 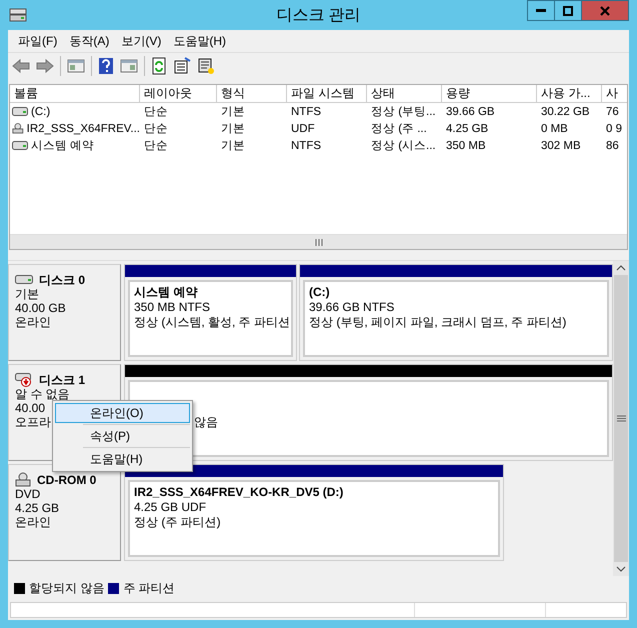 I want to click on partition-name: (C:), so click(x=320, y=292).